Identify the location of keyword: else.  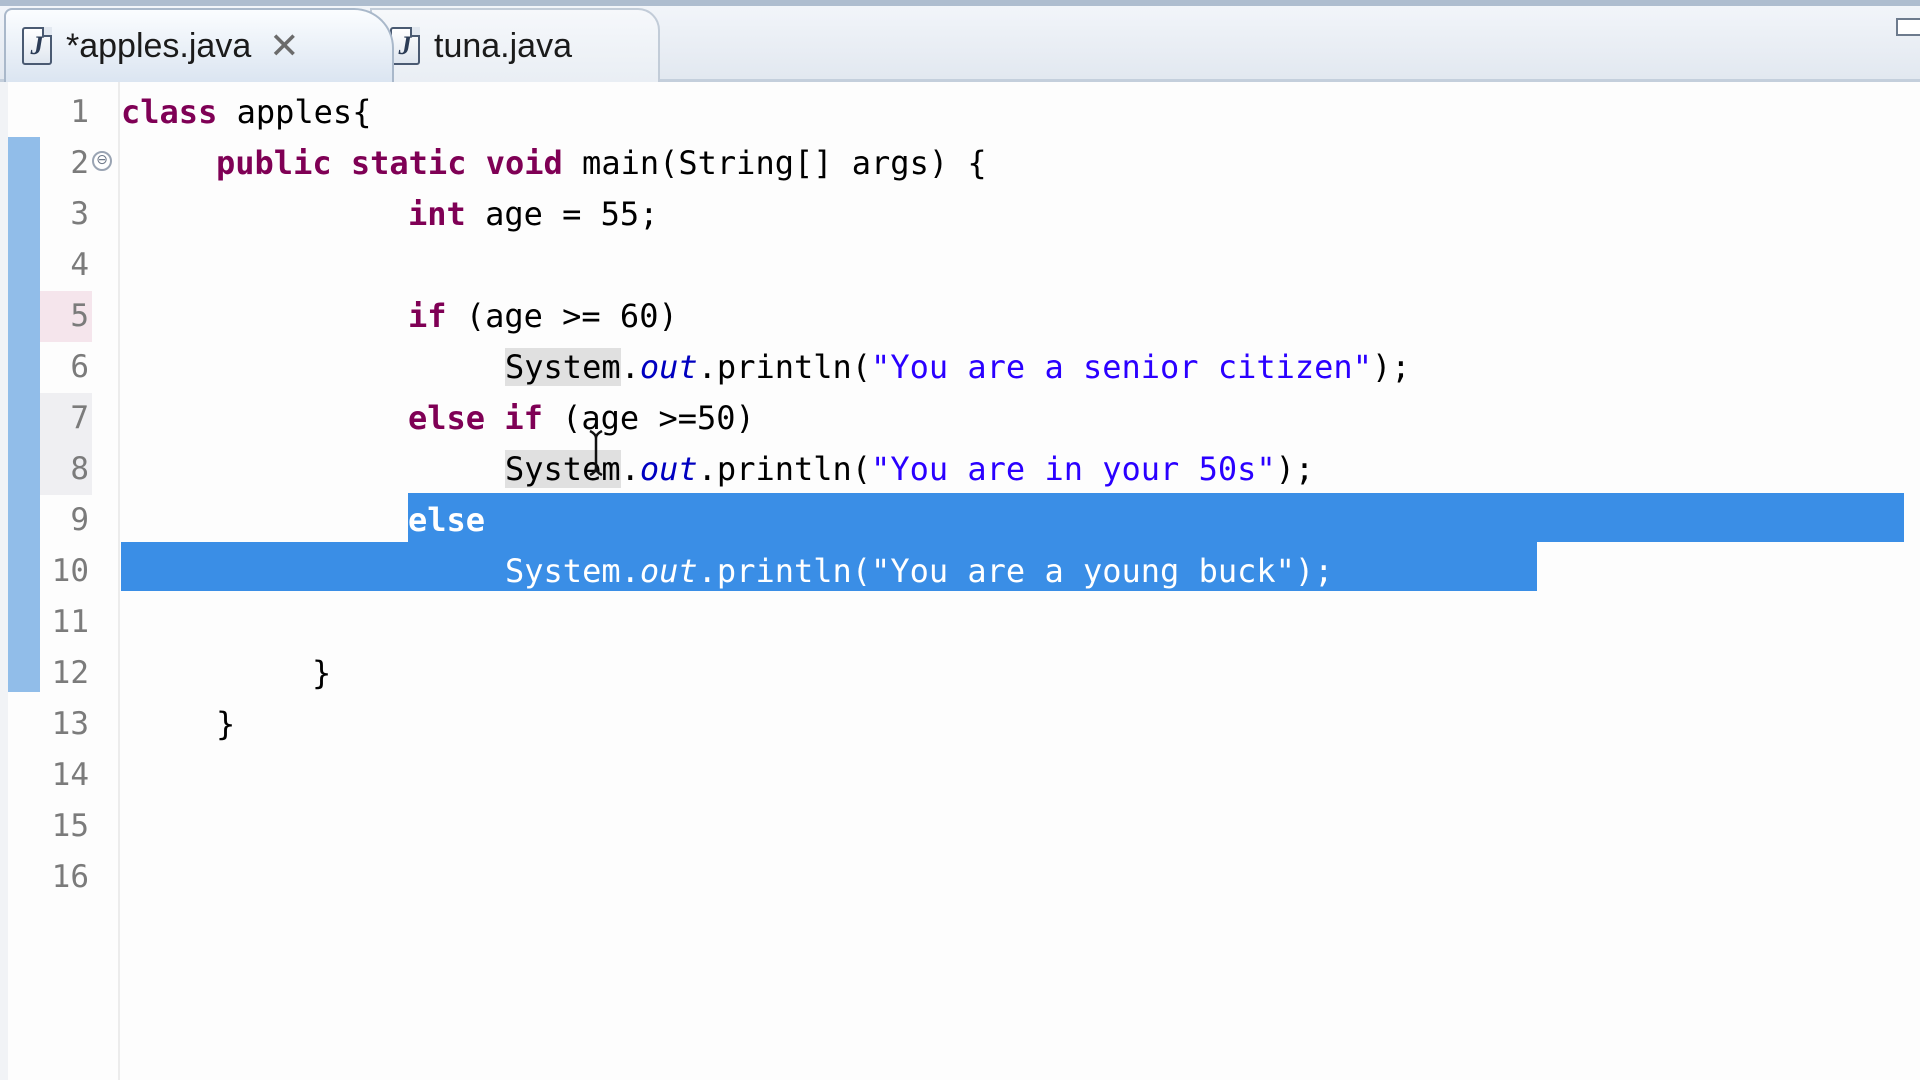
(447, 520).